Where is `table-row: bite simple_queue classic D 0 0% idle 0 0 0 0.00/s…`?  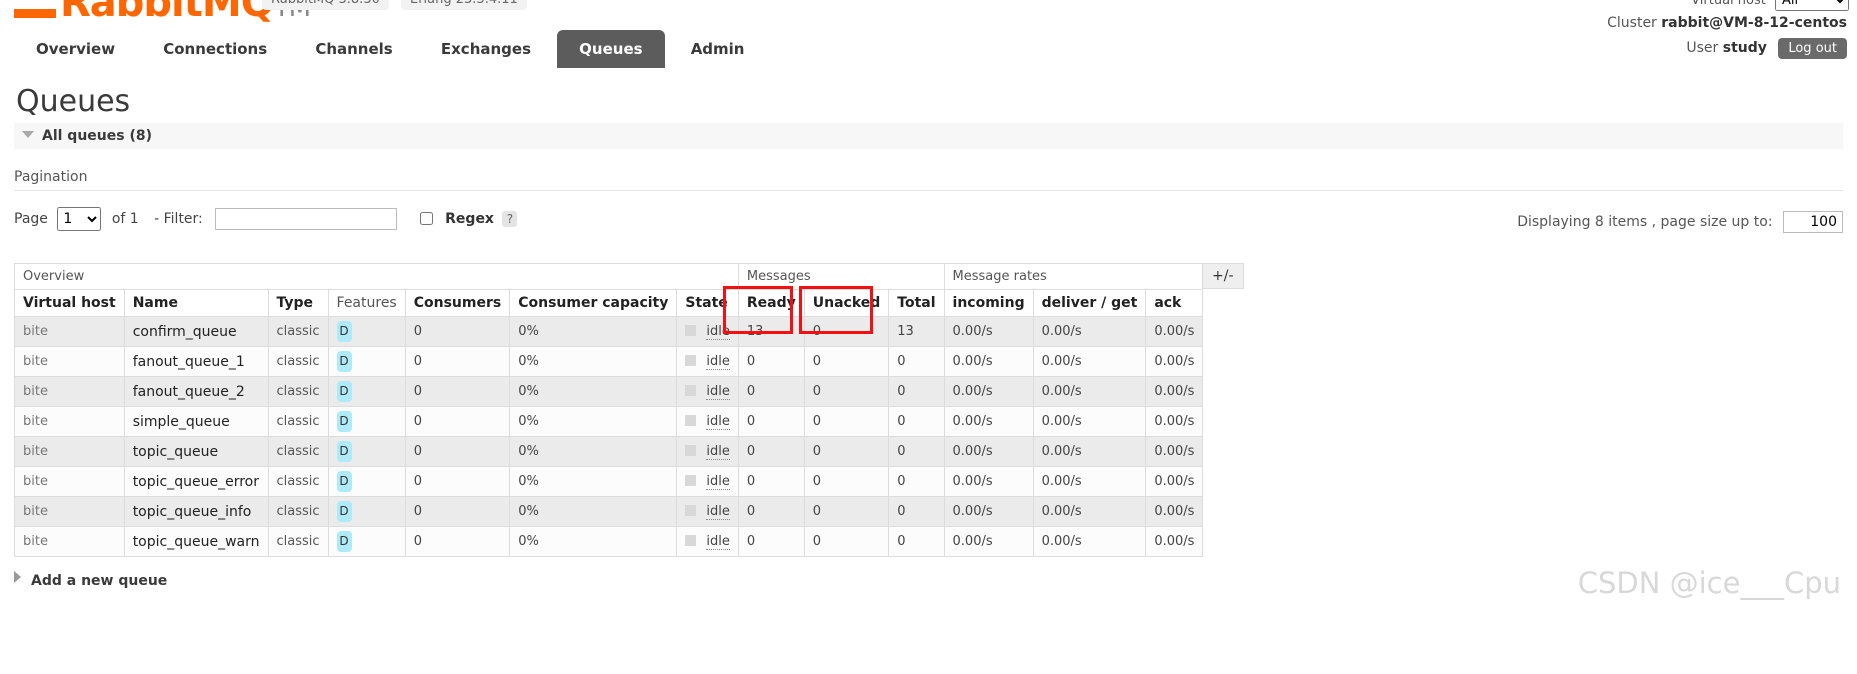 table-row: bite simple_queue classic D 0 0% idle 0 0 0 0.00/s… is located at coordinates (609, 421).